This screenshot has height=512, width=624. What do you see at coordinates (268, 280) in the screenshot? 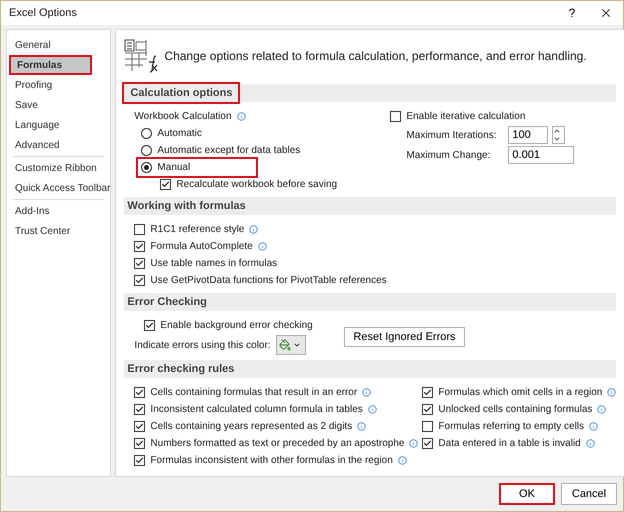
I see `option-label: Use GetPivotData functions for PivotTable references` at bounding box center [268, 280].